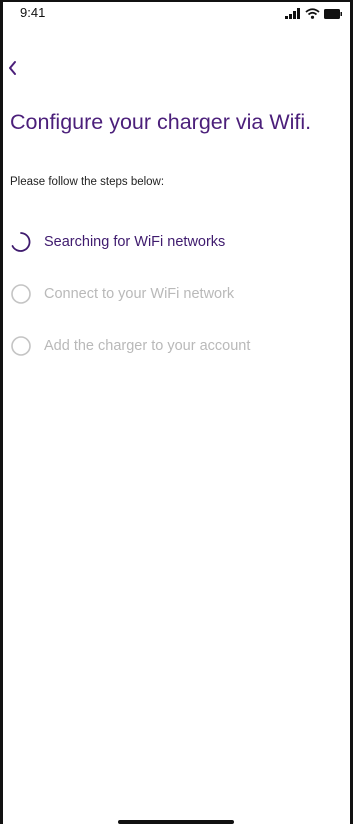 The width and height of the screenshot is (353, 824). What do you see at coordinates (161, 122) in the screenshot?
I see `page-title: Configure your charger via Wifi.` at bounding box center [161, 122].